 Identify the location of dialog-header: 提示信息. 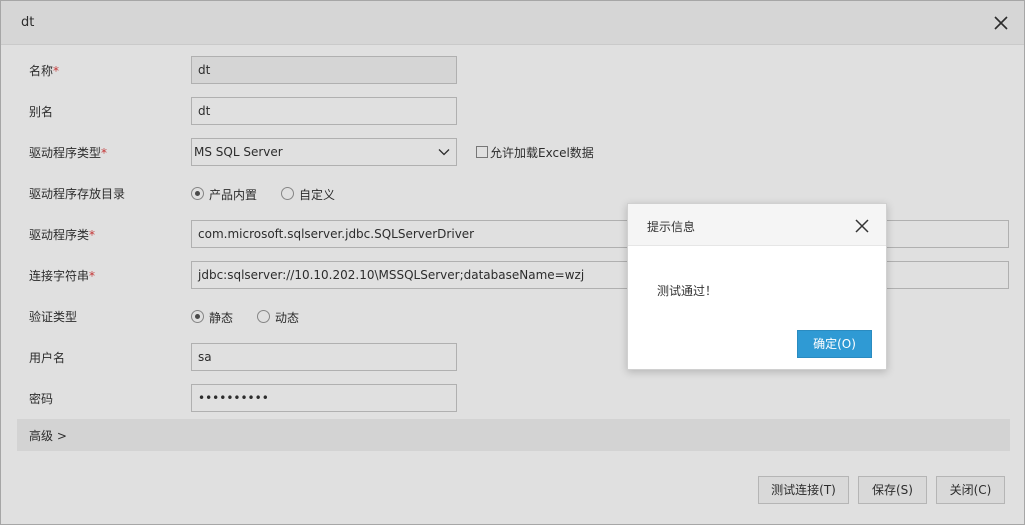
(757, 225).